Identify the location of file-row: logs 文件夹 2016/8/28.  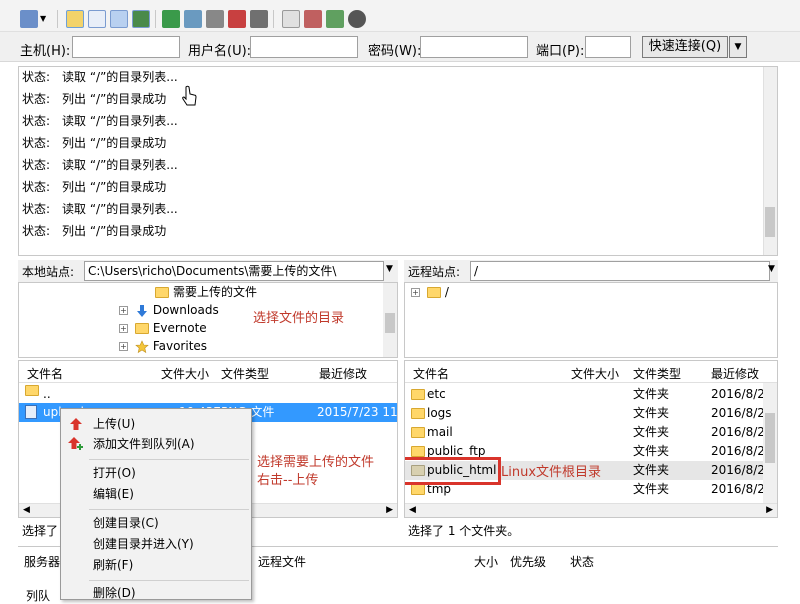
(591, 413).